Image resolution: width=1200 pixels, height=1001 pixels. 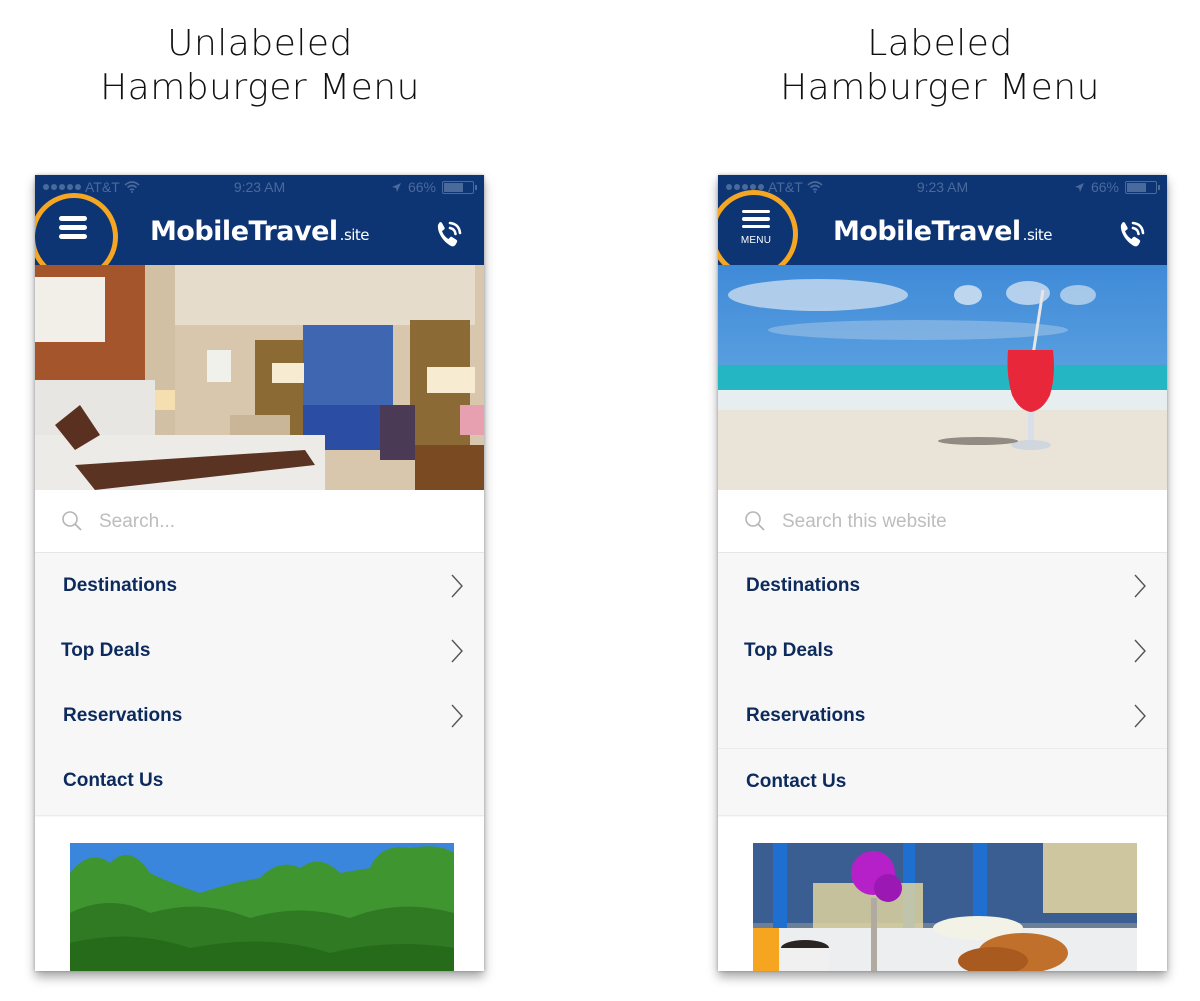 I want to click on promo-image-breakfast-table, so click(x=945, y=907).